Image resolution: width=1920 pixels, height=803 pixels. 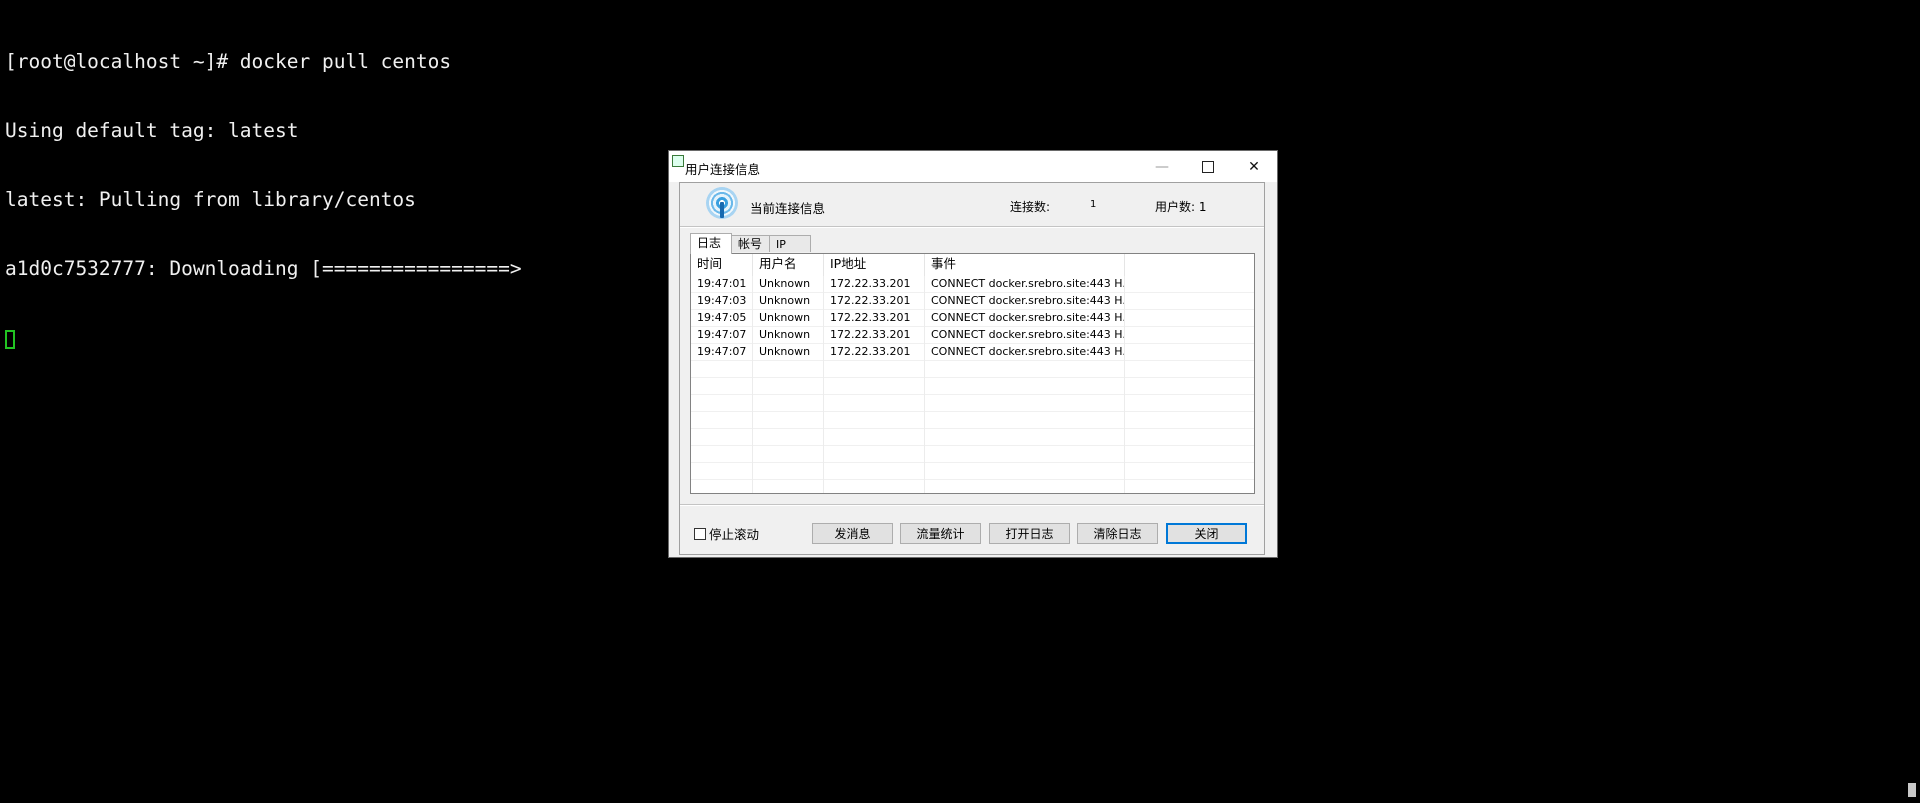 What do you see at coordinates (678, 161) in the screenshot?
I see `app-icon` at bounding box center [678, 161].